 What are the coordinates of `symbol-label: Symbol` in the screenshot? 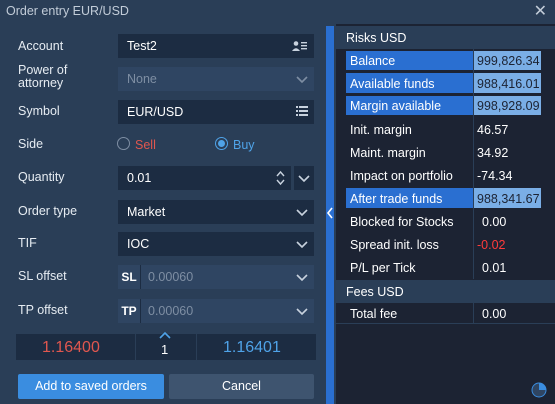 It's located at (39, 111).